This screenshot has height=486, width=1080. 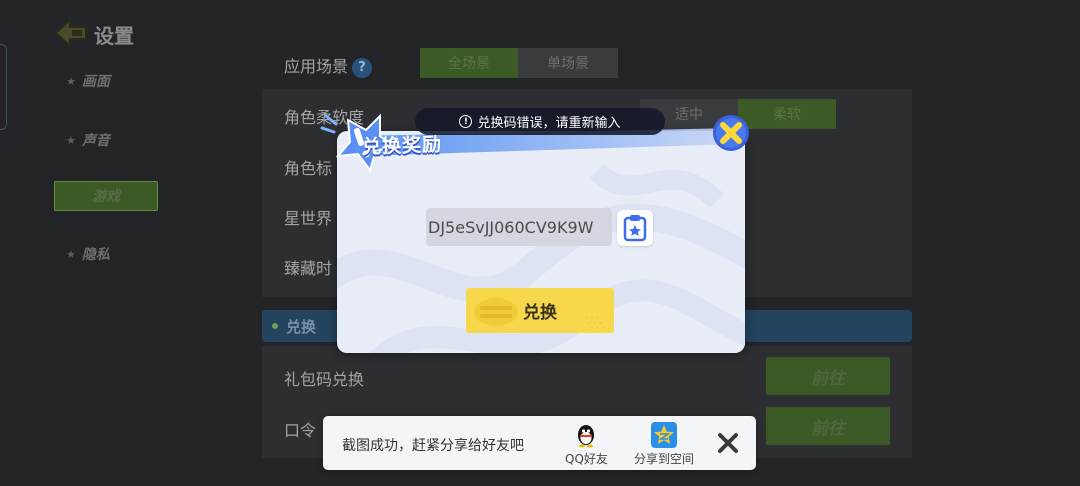 What do you see at coordinates (433, 446) in the screenshot?
I see `share-message: 截图成功，赶紧分享给好友吧` at bounding box center [433, 446].